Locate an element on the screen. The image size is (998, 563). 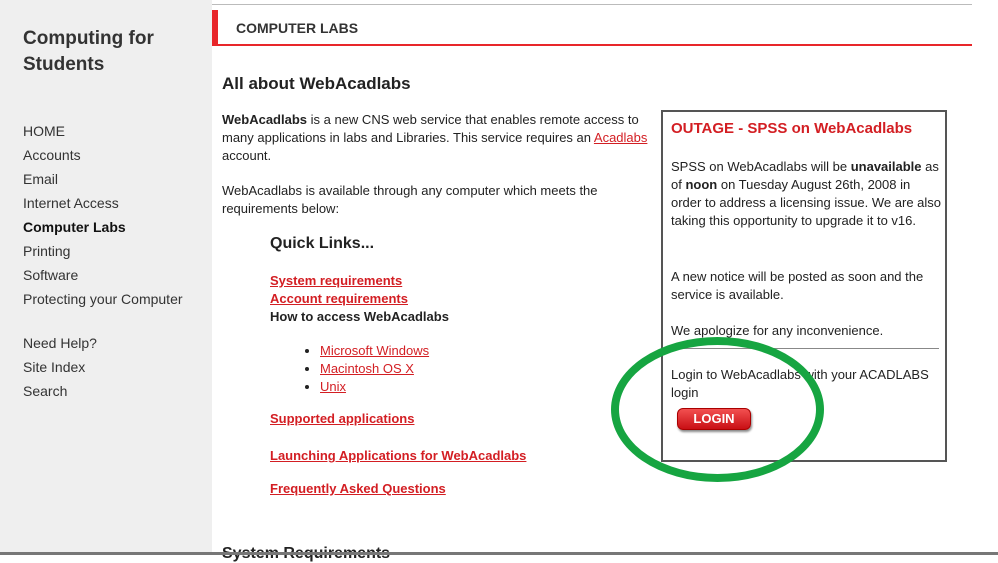
section-header: COMPUTER LABS is located at coordinates (592, 28).